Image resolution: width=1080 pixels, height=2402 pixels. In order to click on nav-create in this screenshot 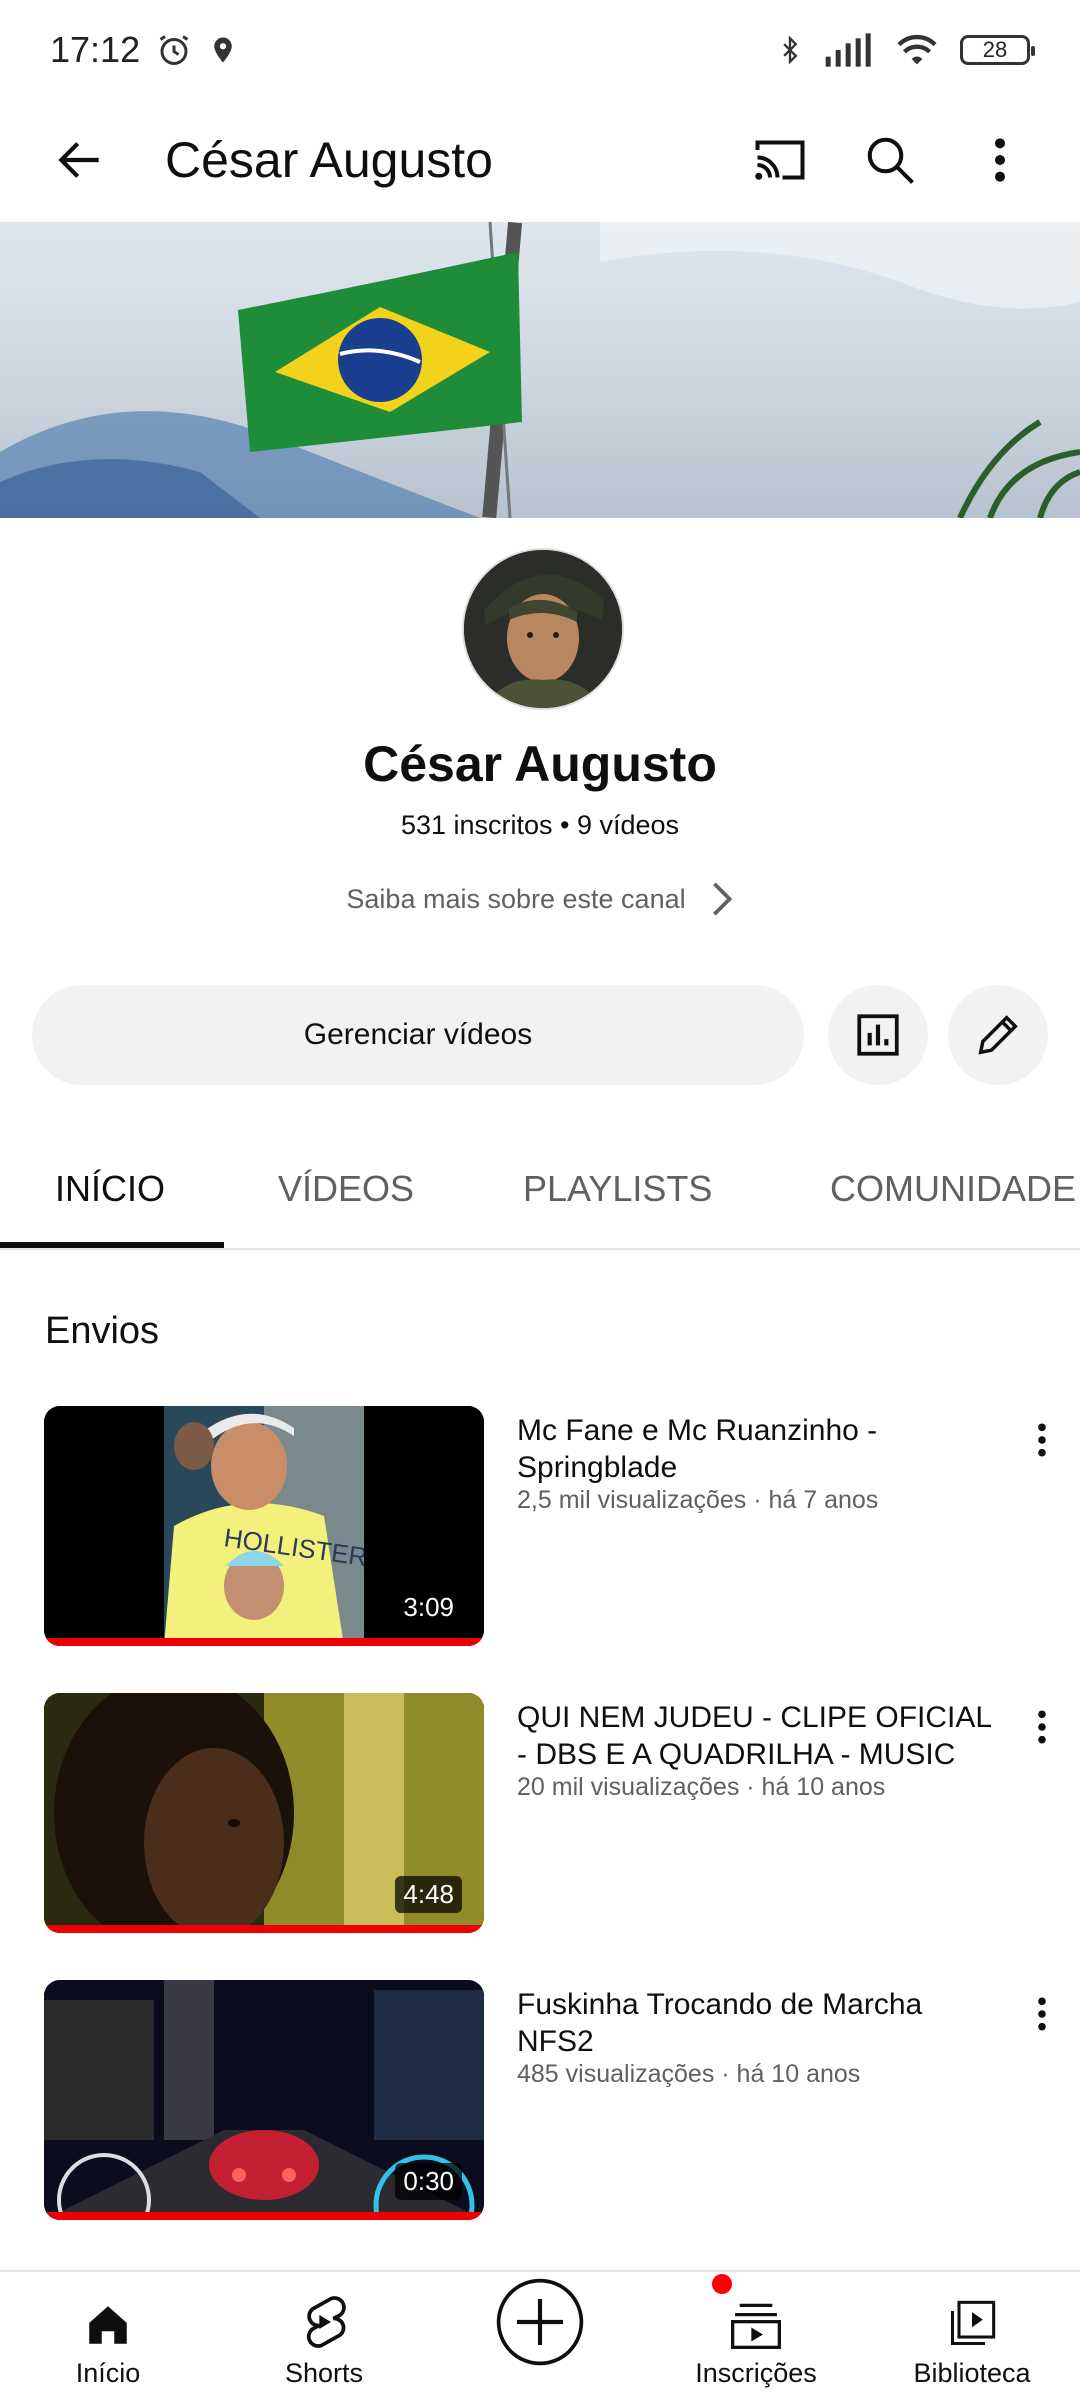, I will do `click(540, 2337)`.